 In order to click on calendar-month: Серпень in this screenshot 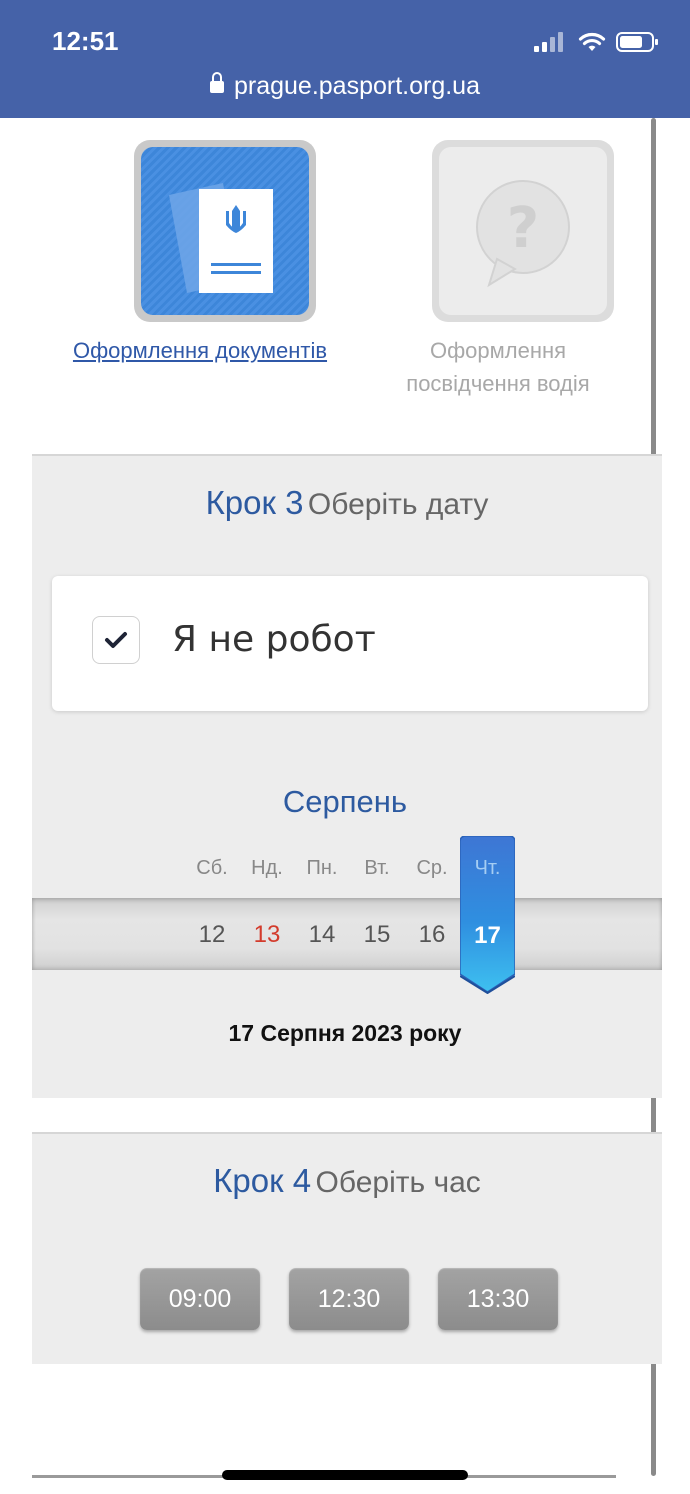, I will do `click(345, 801)`.